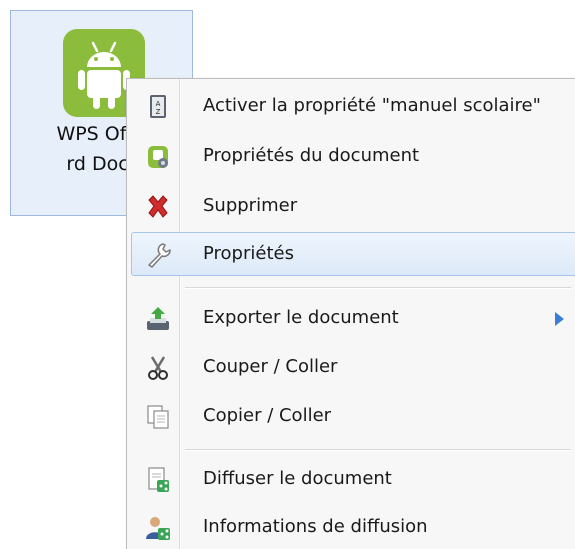  What do you see at coordinates (158, 207) in the screenshot?
I see `red-x-icon` at bounding box center [158, 207].